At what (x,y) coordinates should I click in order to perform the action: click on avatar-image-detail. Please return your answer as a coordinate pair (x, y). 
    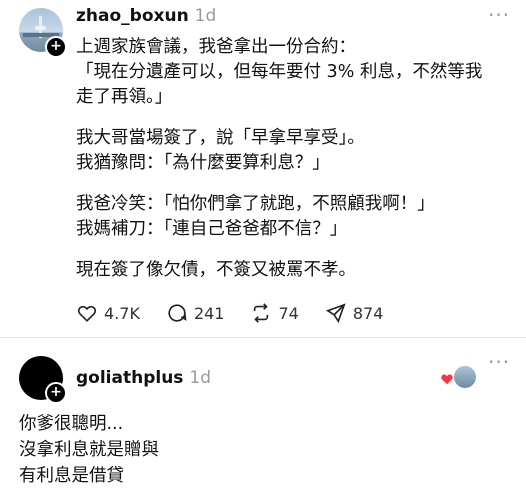
    Looking at the image, I should click on (40, 28).